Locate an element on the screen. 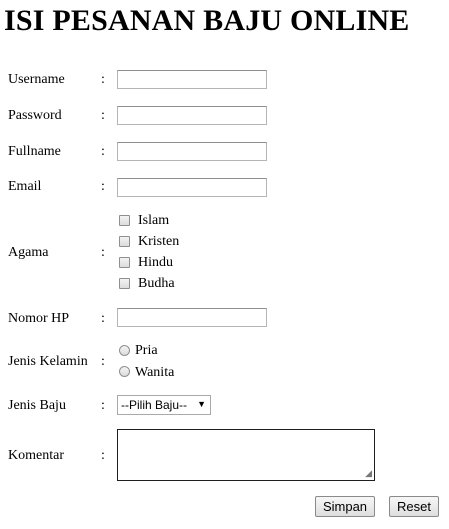 This screenshot has height=529, width=449. agama-label: Agama is located at coordinates (28, 252).